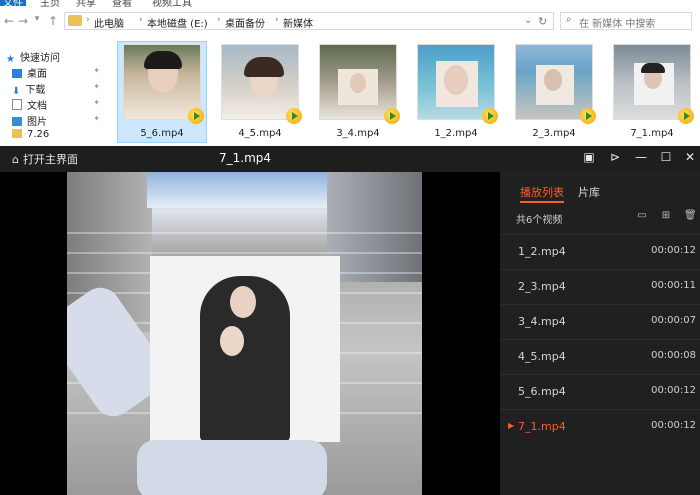 The width and height of the screenshot is (700, 495). I want to click on ribbon-tab-home: 主页, so click(50, 4).